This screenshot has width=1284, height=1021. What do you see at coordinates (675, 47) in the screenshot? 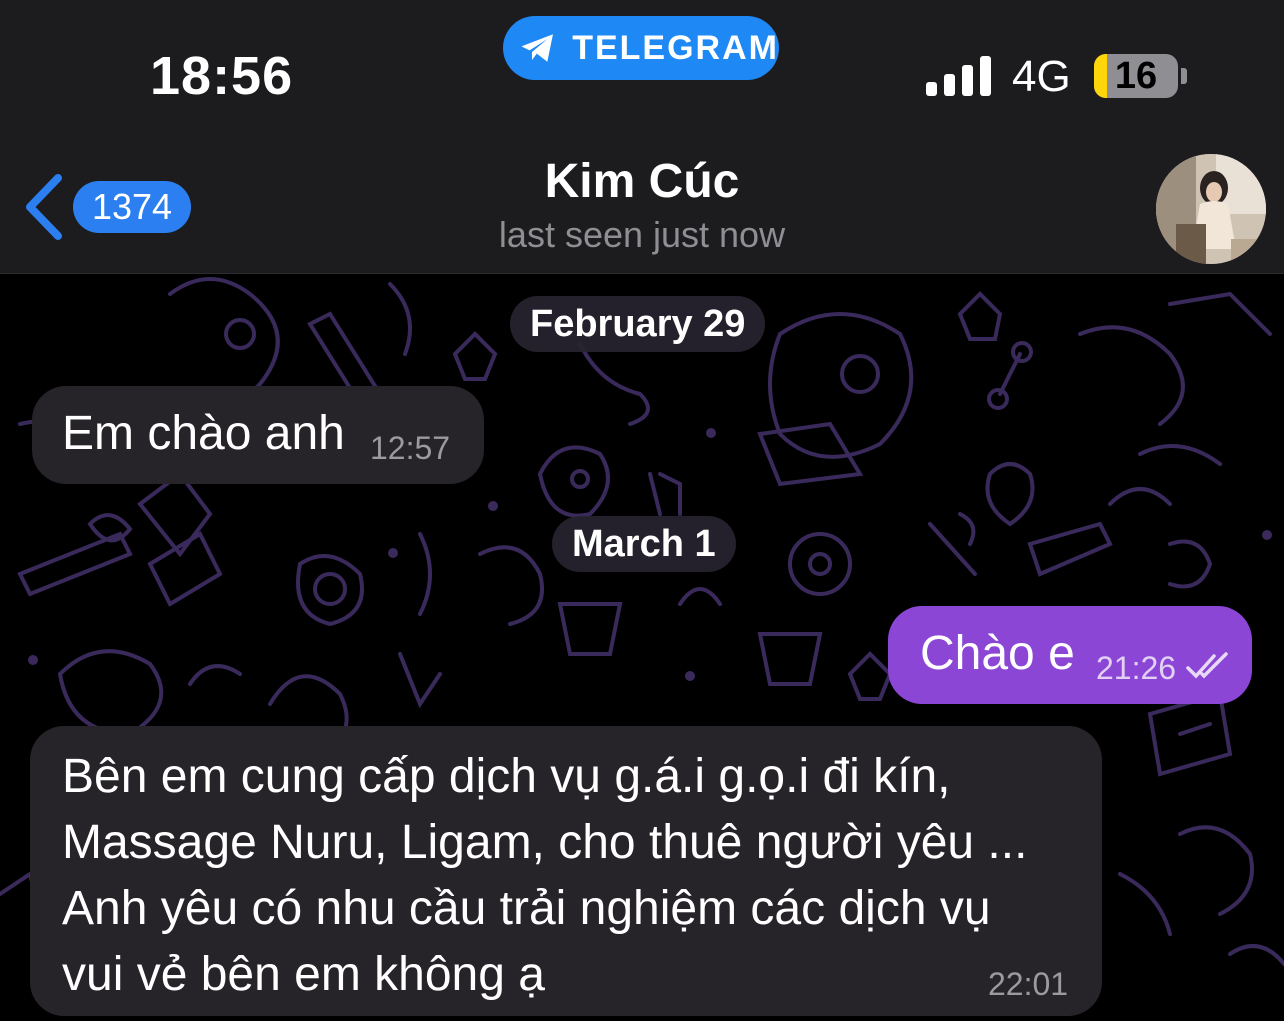
I see `telegram-pill-label: TELEGRAM` at bounding box center [675, 47].